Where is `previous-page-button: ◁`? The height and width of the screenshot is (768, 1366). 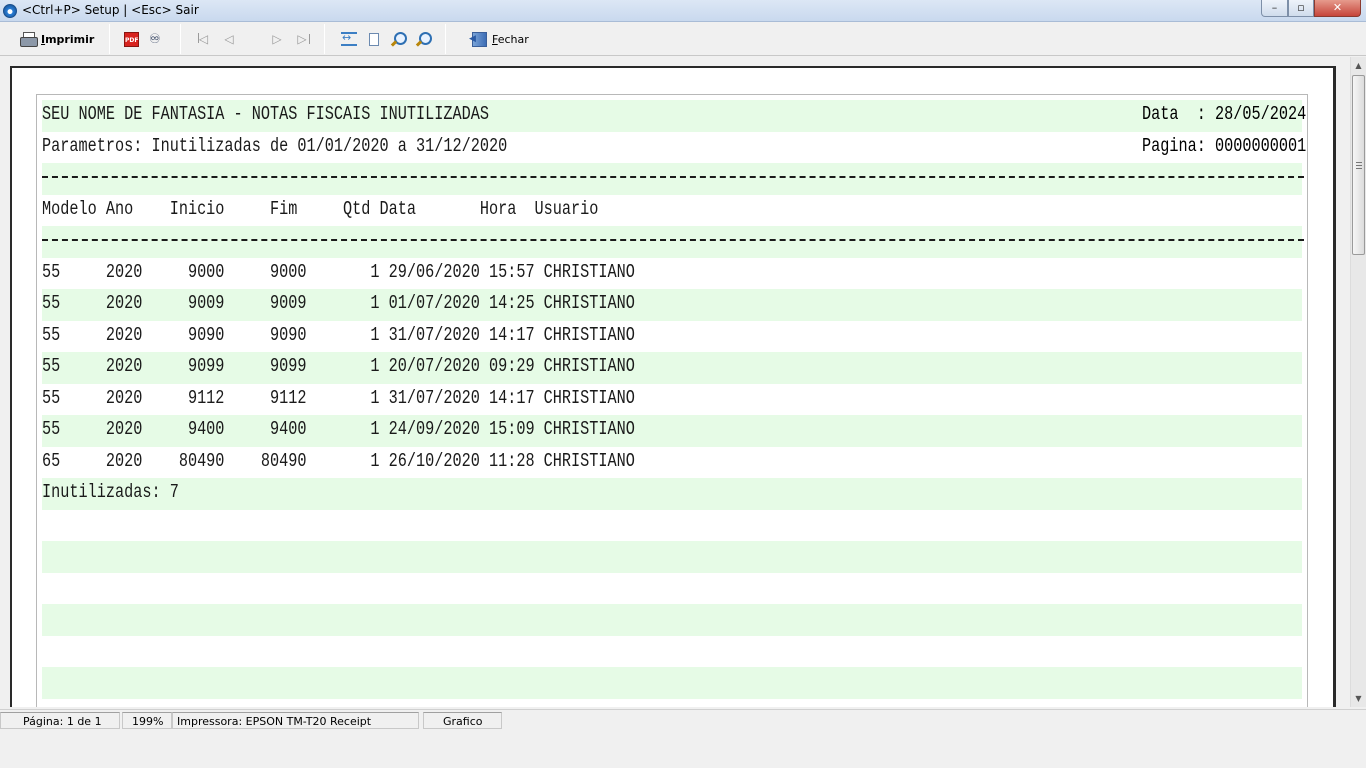
previous-page-button: ◁ is located at coordinates (229, 39).